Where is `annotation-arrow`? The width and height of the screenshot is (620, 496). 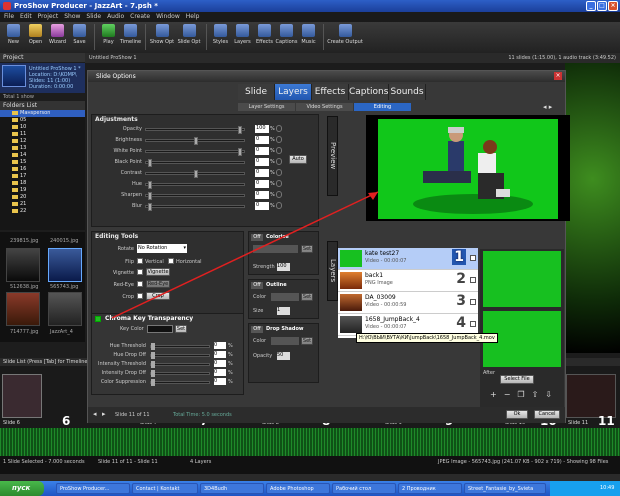 annotation-arrow is located at coordinates (245, 255).